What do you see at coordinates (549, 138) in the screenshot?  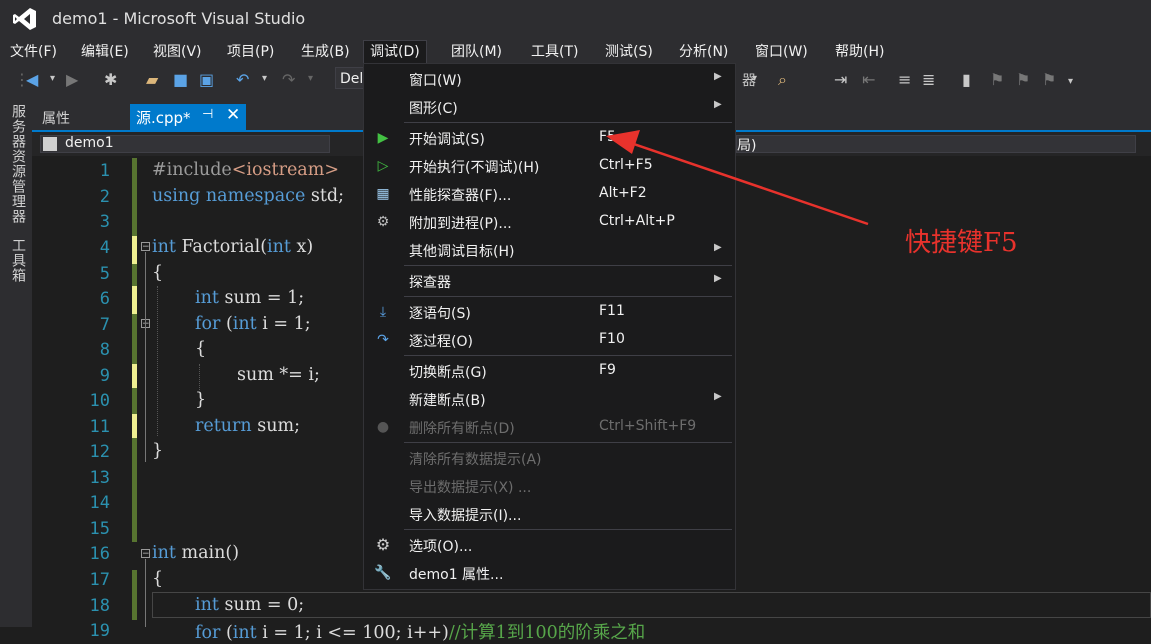 I see `menu-item-start-debugging: ▶ 开始调试(S) F5` at bounding box center [549, 138].